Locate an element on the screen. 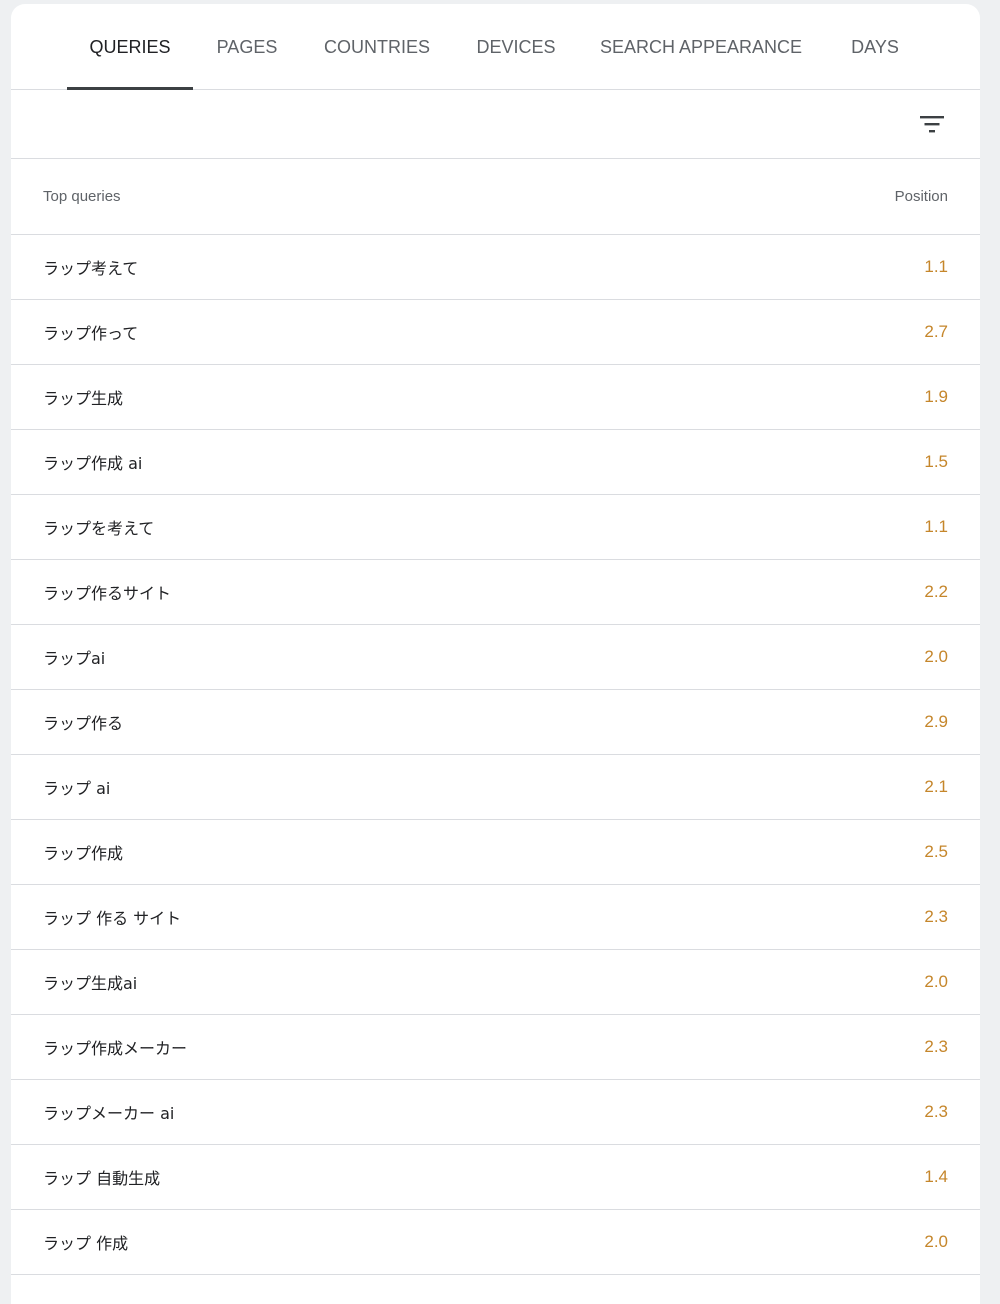 The image size is (1000, 1304). position-value: 1.4 is located at coordinates (936, 1176).